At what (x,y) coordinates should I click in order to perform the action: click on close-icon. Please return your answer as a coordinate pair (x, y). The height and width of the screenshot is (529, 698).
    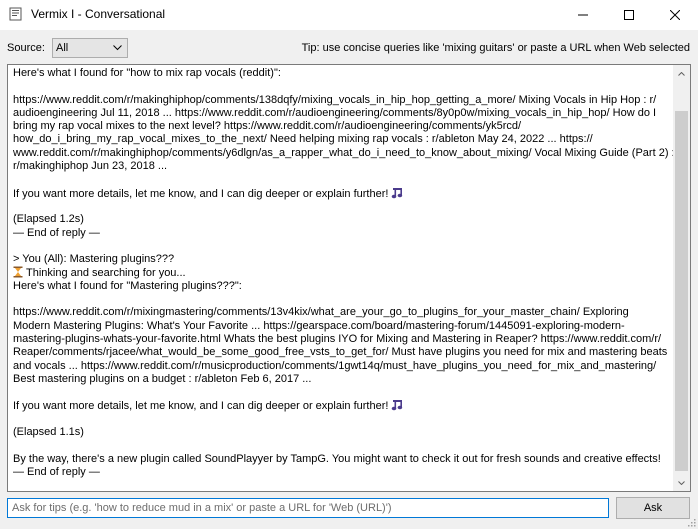
    Looking at the image, I should click on (675, 15).